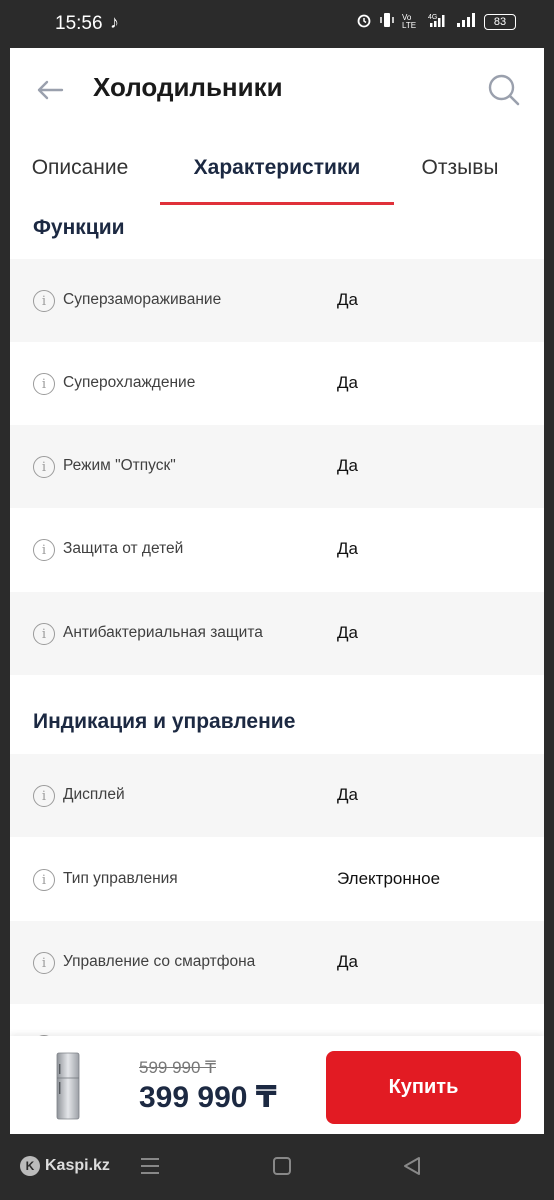 The width and height of the screenshot is (554, 1200). What do you see at coordinates (277, 203) in the screenshot?
I see `active-tab-indicator` at bounding box center [277, 203].